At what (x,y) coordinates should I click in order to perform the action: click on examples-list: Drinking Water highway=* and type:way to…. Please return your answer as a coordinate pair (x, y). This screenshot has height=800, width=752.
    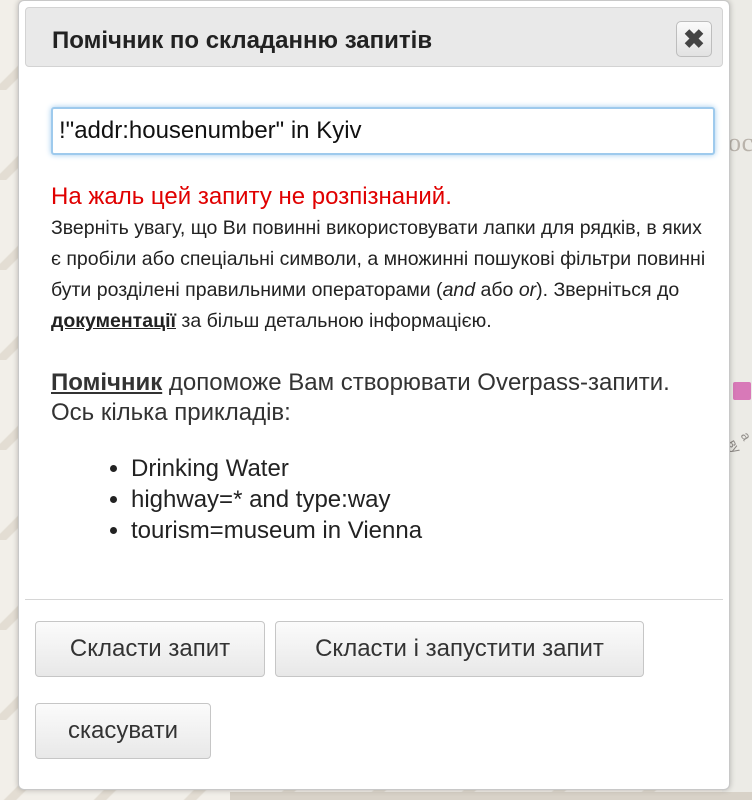
    Looking at the image, I should click on (260, 499).